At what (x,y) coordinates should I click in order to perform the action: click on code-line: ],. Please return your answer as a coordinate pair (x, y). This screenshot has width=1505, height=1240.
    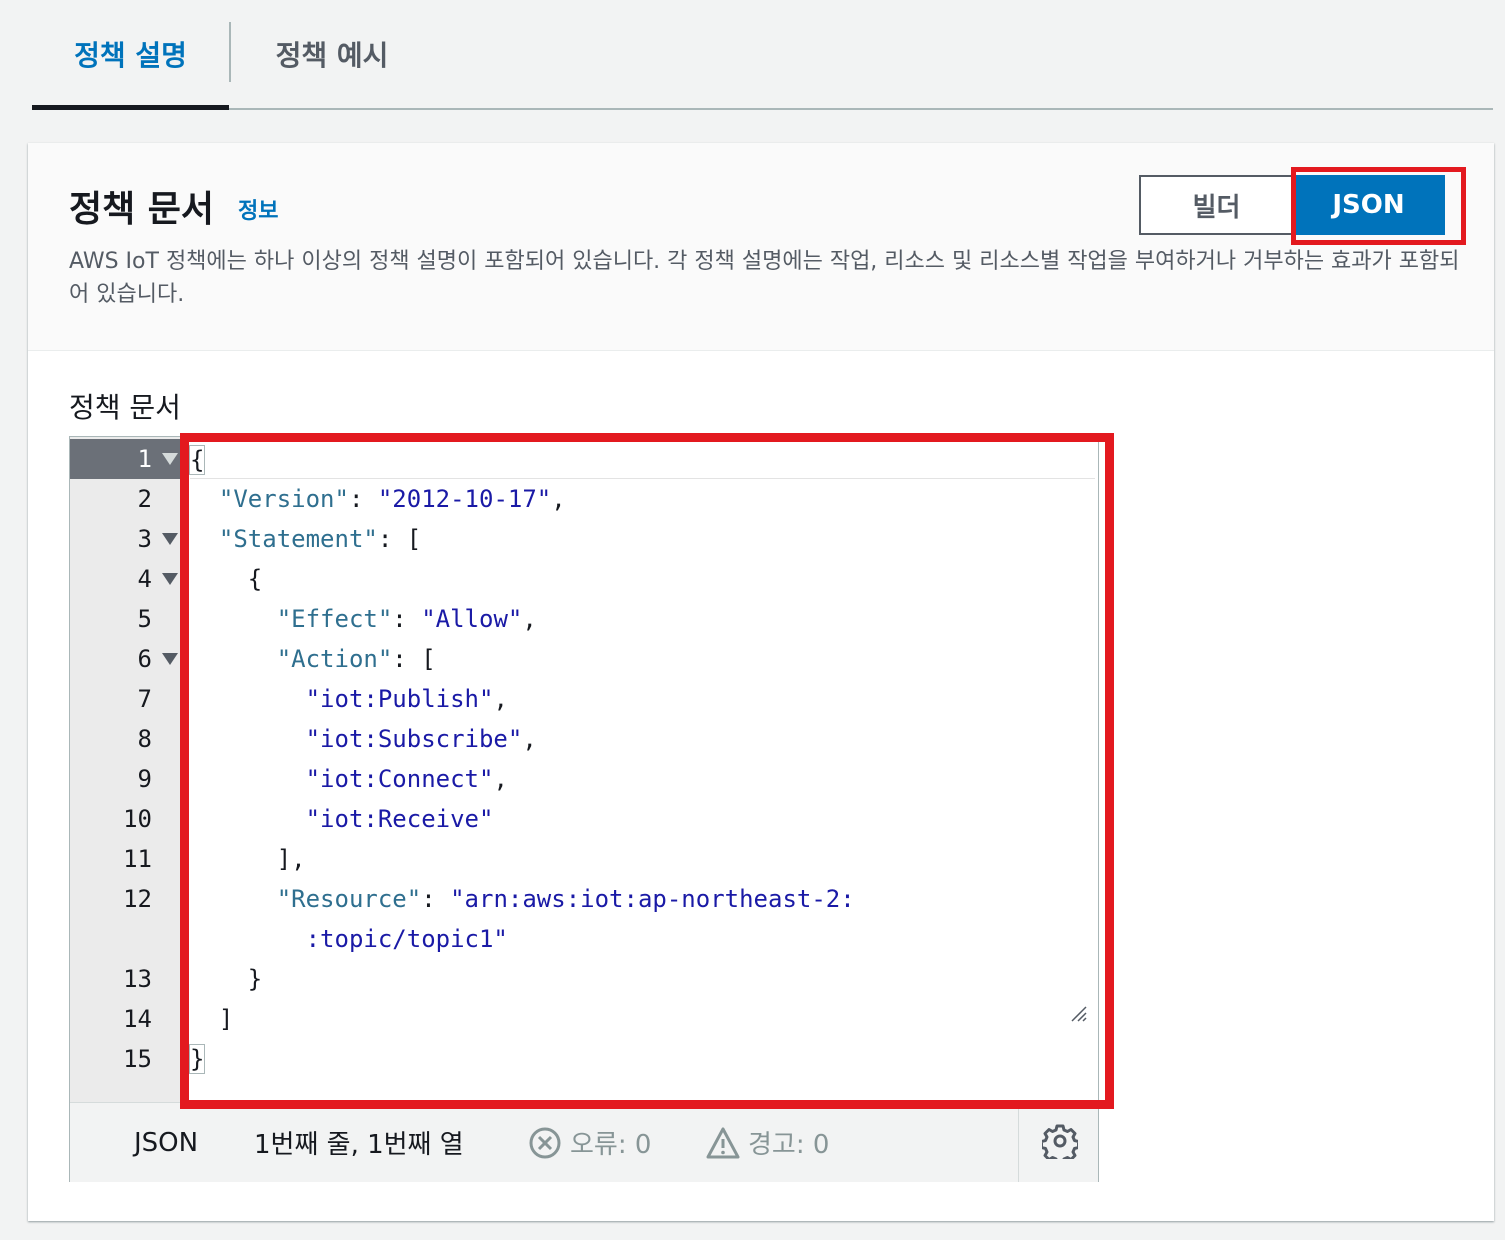
    Looking at the image, I should click on (291, 859).